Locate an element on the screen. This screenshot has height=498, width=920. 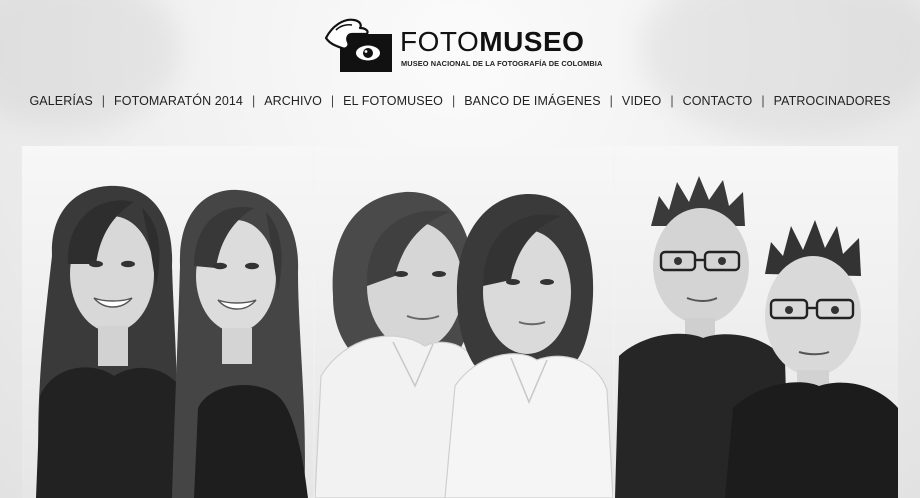
nav-item-galerias: GALERÍAS is located at coordinates (60, 101).